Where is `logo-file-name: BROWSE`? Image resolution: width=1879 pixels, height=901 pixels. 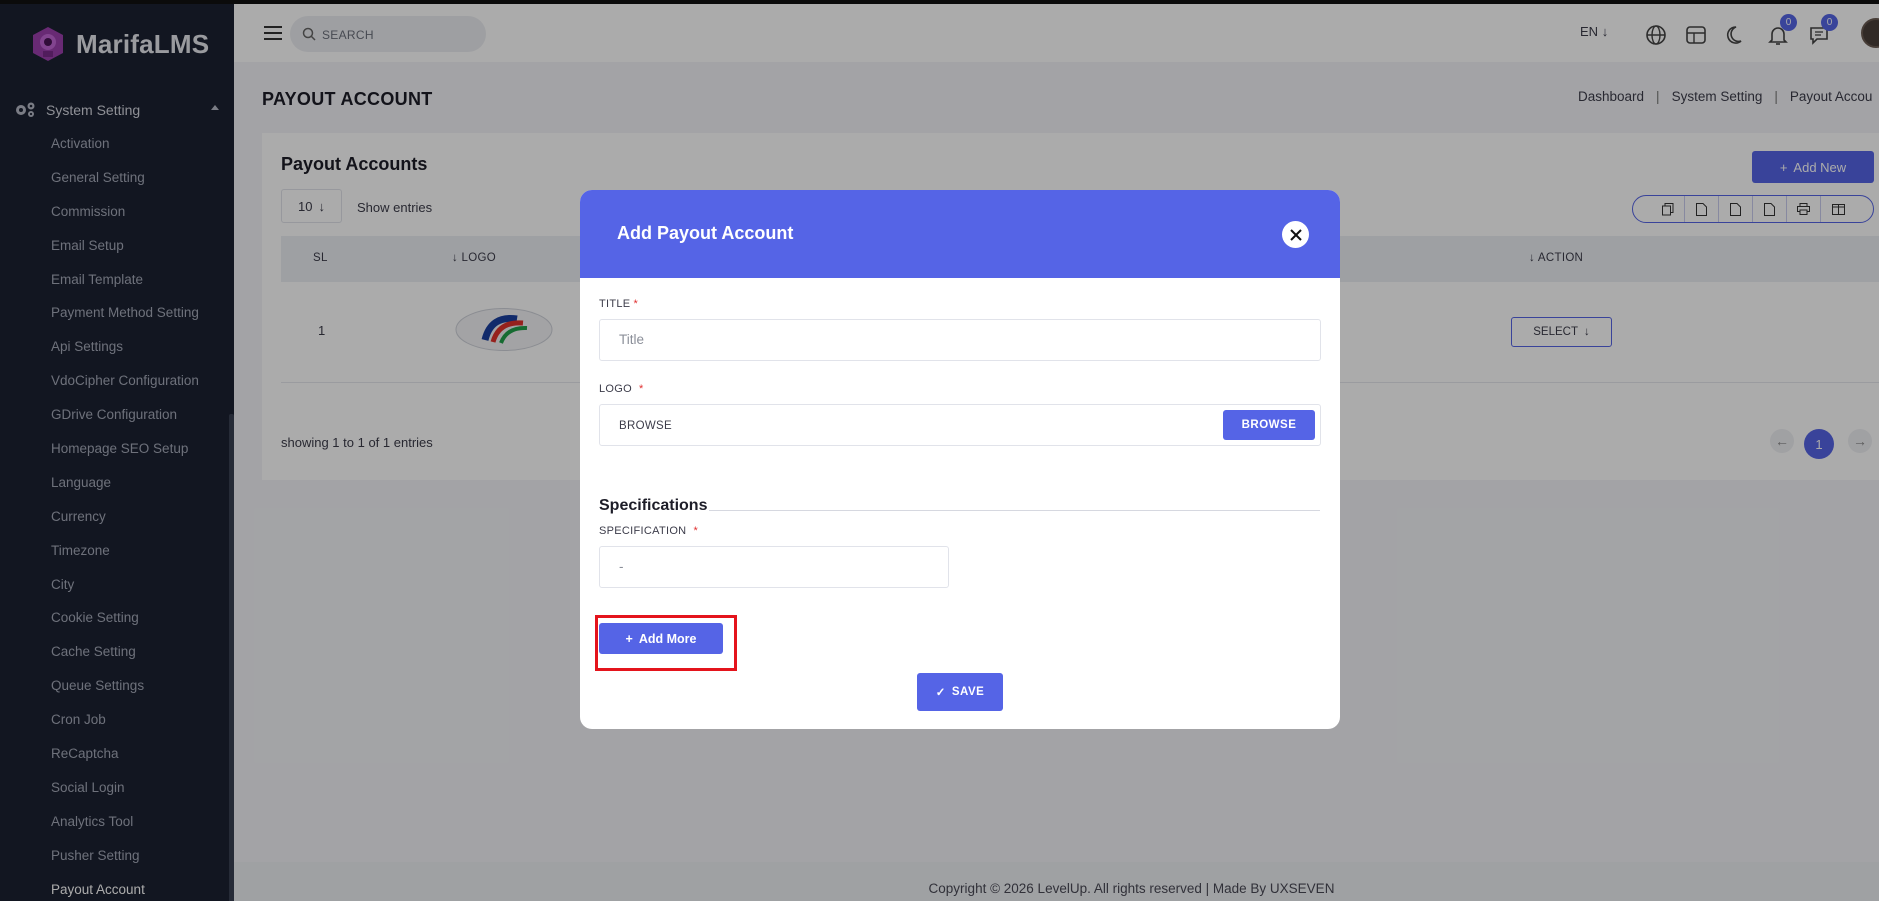
logo-file-name: BROWSE is located at coordinates (645, 426).